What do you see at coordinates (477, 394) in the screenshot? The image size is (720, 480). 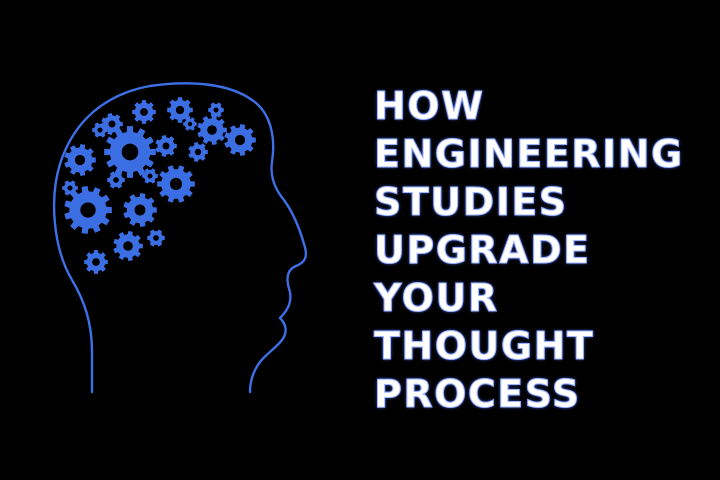 I see `headline-line-7: PROCESS` at bounding box center [477, 394].